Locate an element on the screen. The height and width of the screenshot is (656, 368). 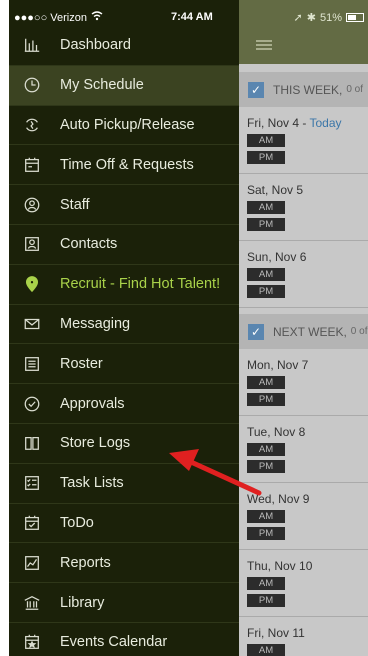
today-badge: Today is located at coordinates (325, 123).